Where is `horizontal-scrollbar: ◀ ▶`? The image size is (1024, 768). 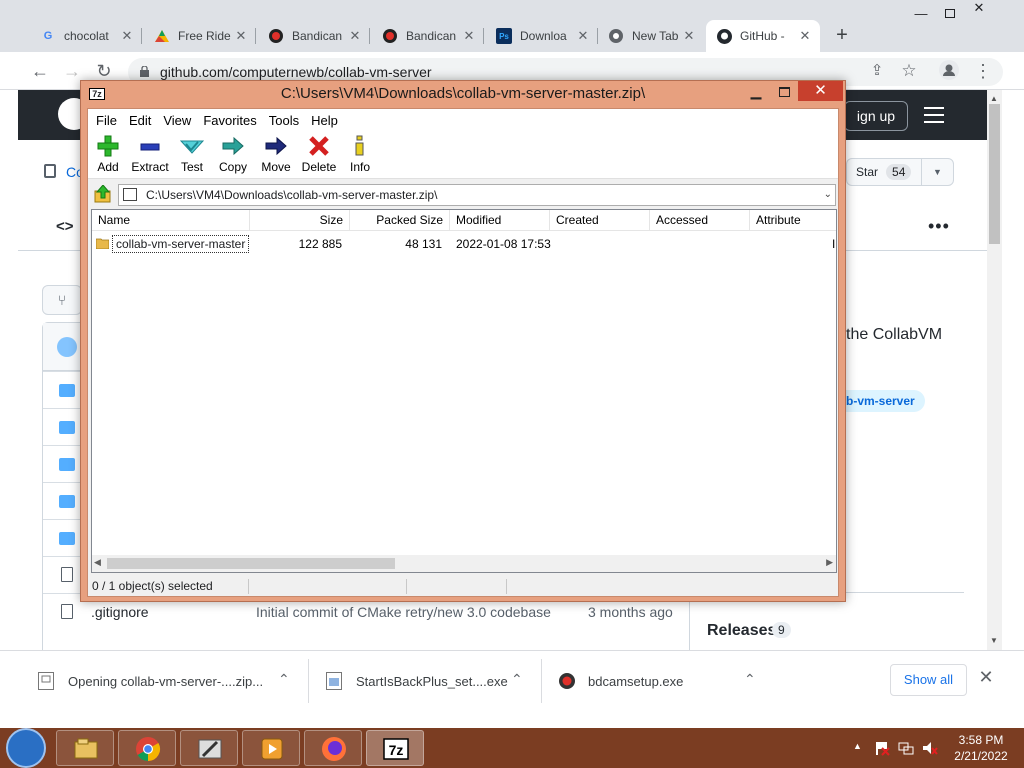
horizontal-scrollbar: ◀ ▶ is located at coordinates (464, 563).